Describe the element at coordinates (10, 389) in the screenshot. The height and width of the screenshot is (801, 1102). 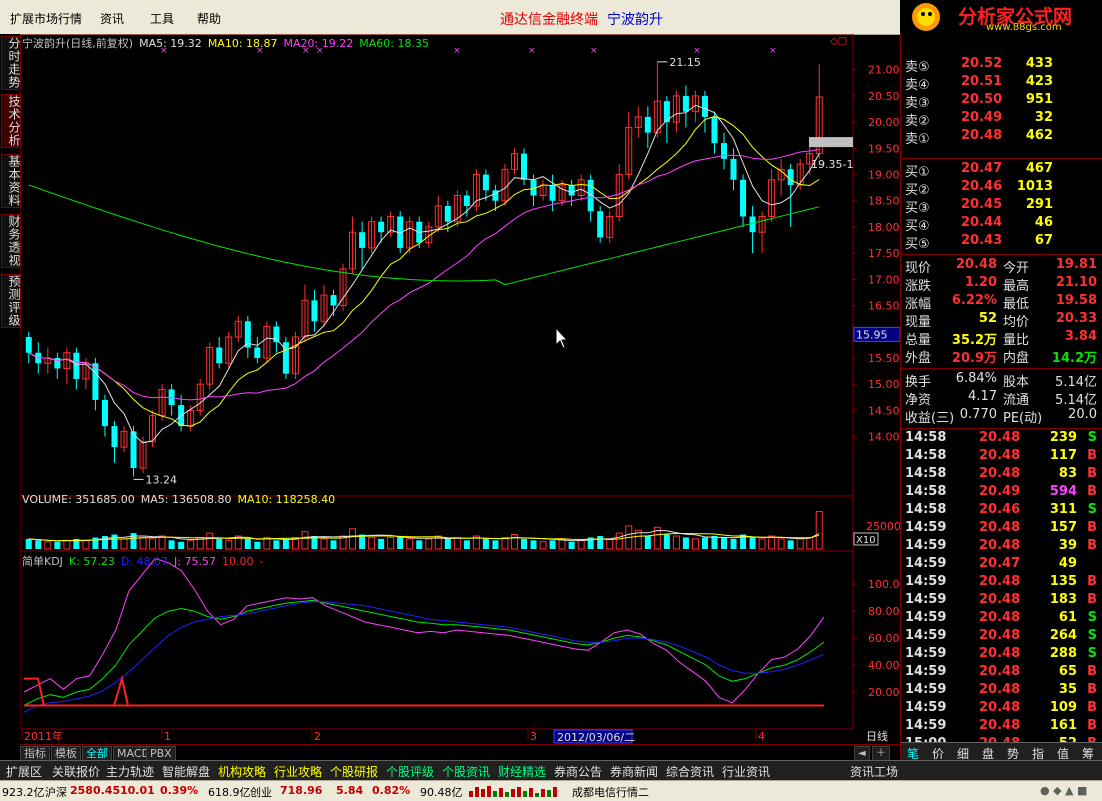
I see `side-tabs: 分时走势 技术分析 基本资料 财务透视 预测评级` at that location.